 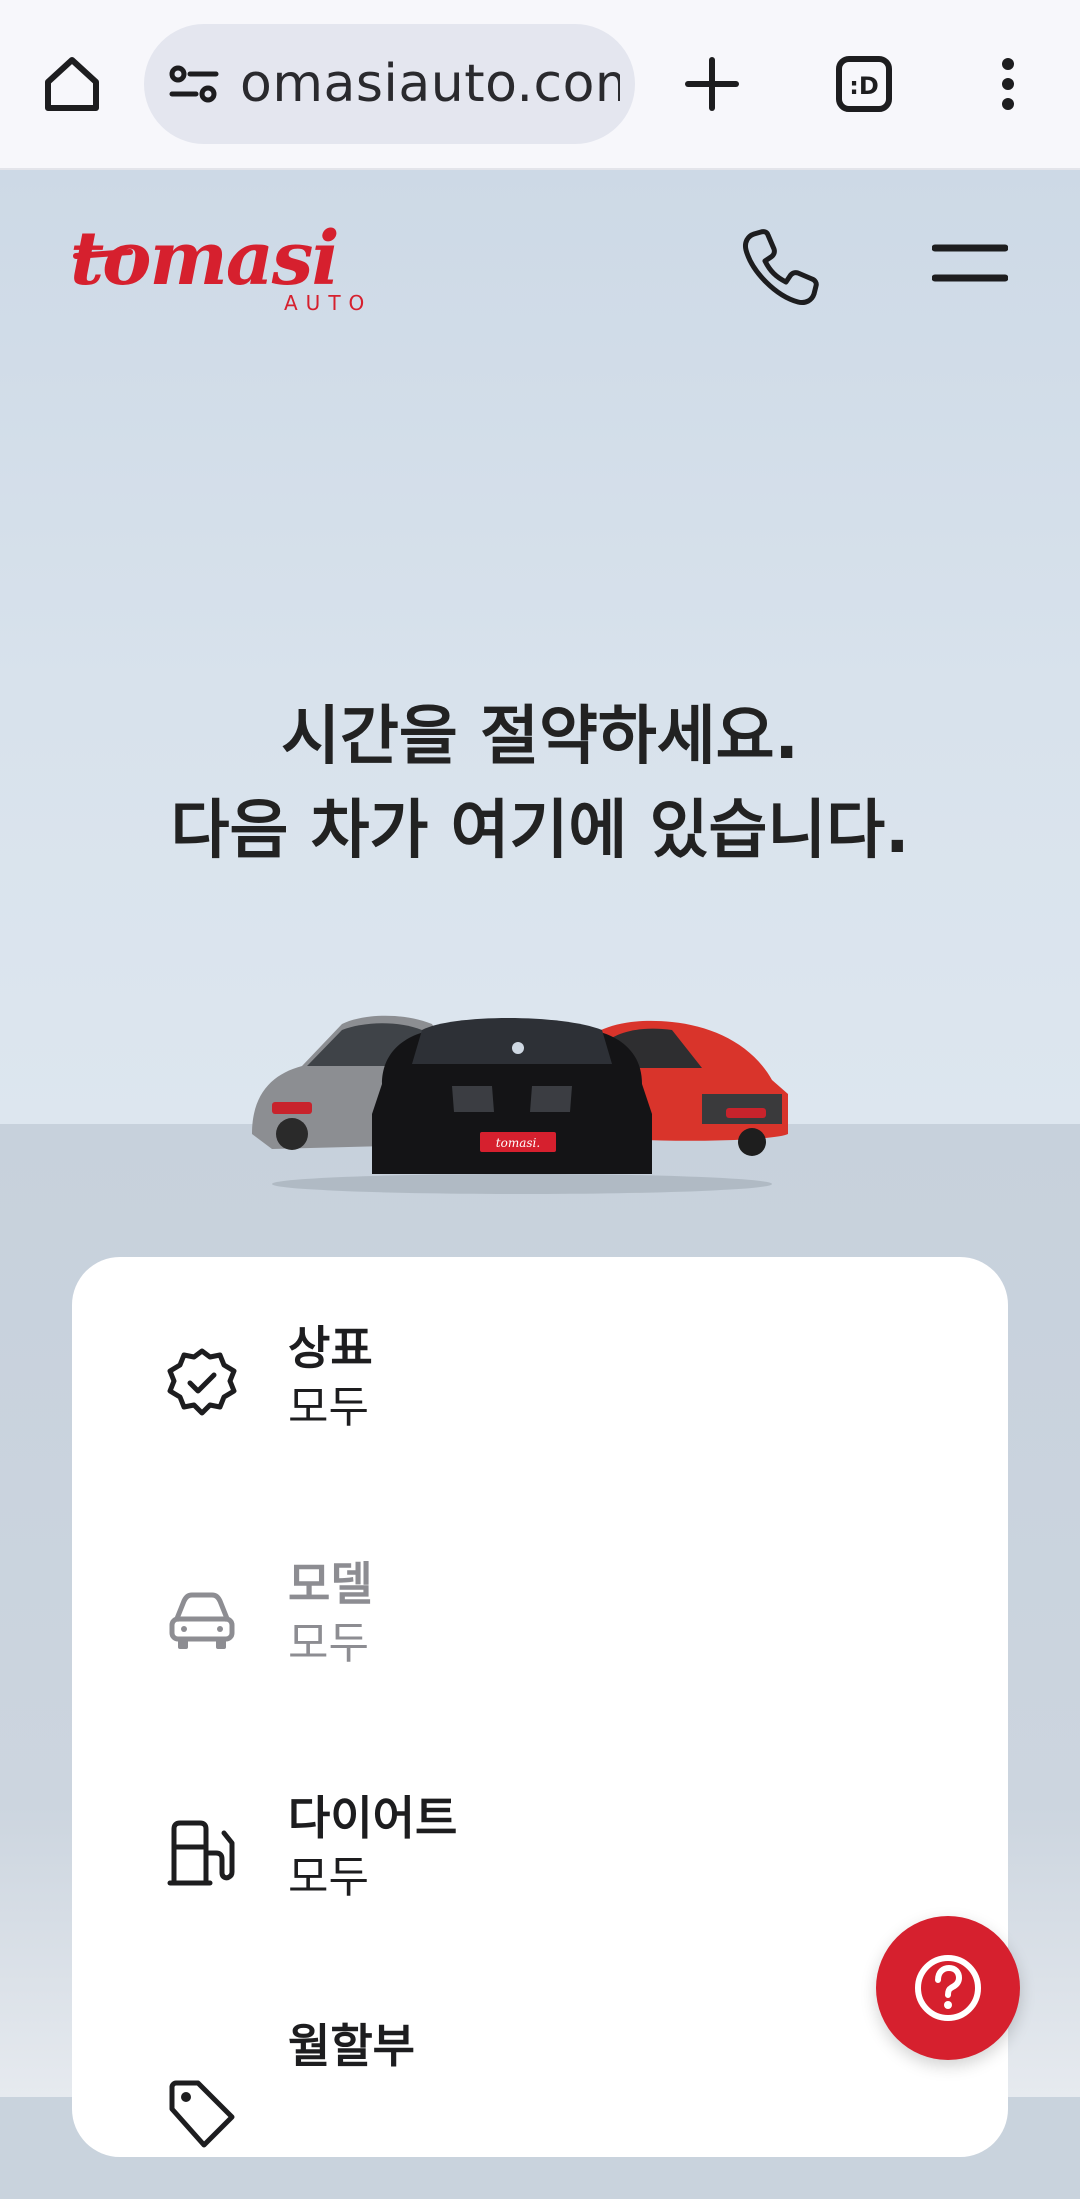 What do you see at coordinates (328, 1407) in the screenshot?
I see `filter-brand-value: 모두` at bounding box center [328, 1407].